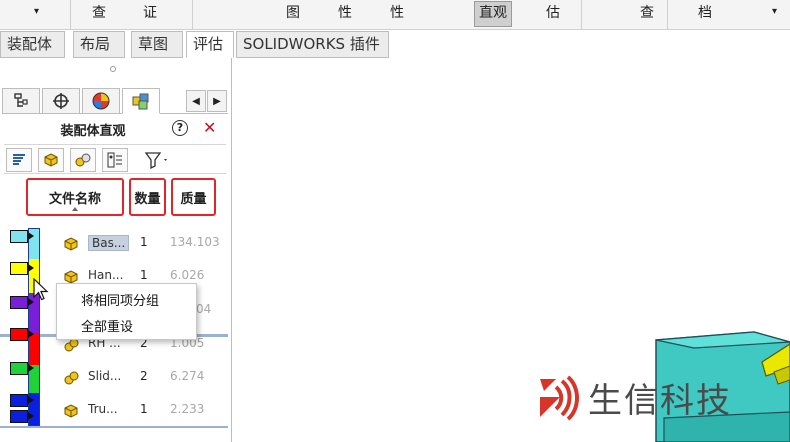  What do you see at coordinates (210, 44) in the screenshot?
I see `tab-evaluate: 评估` at bounding box center [210, 44].